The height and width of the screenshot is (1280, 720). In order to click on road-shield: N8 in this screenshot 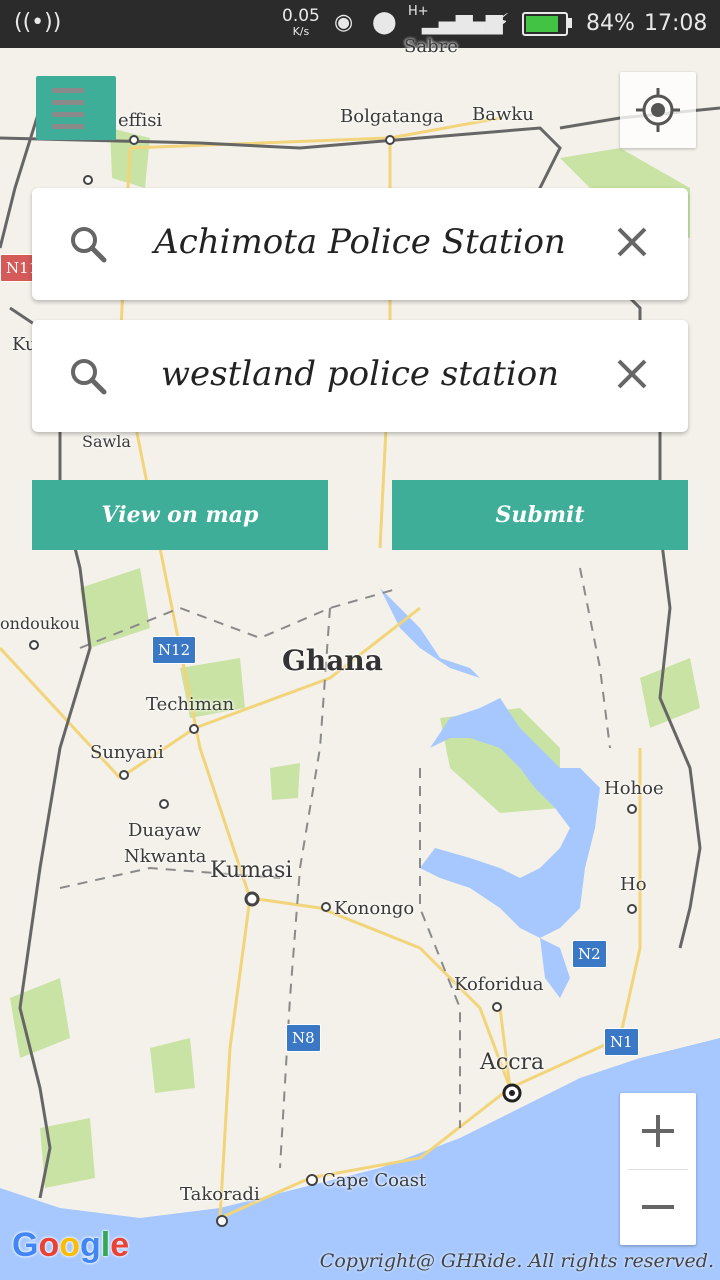, I will do `click(303, 1038)`.